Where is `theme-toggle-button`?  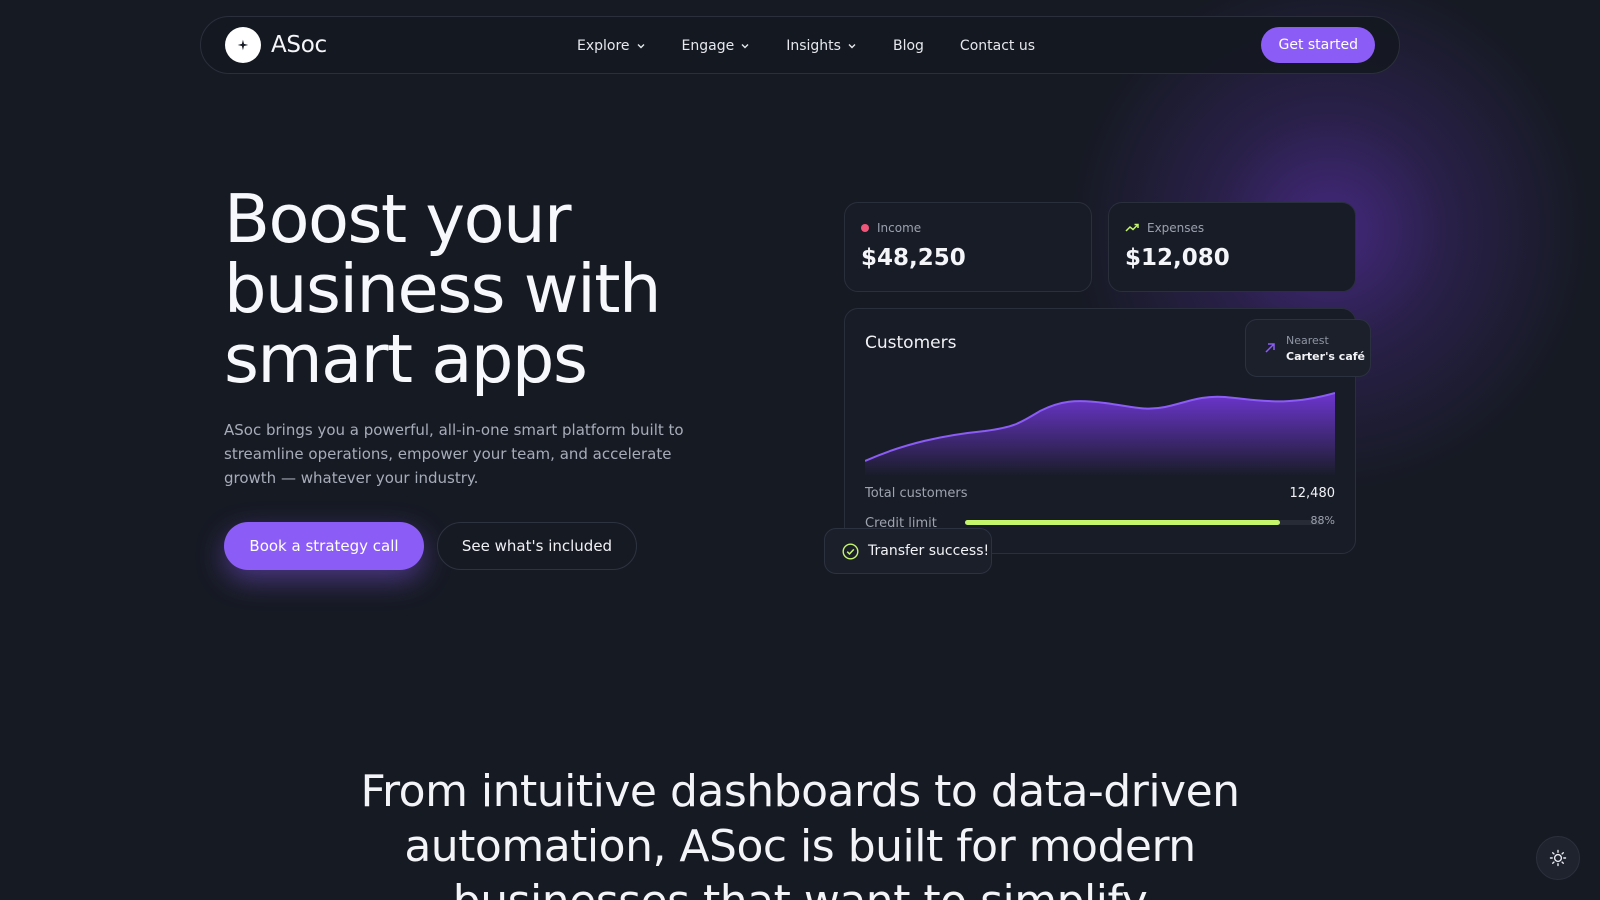 theme-toggle-button is located at coordinates (1558, 858).